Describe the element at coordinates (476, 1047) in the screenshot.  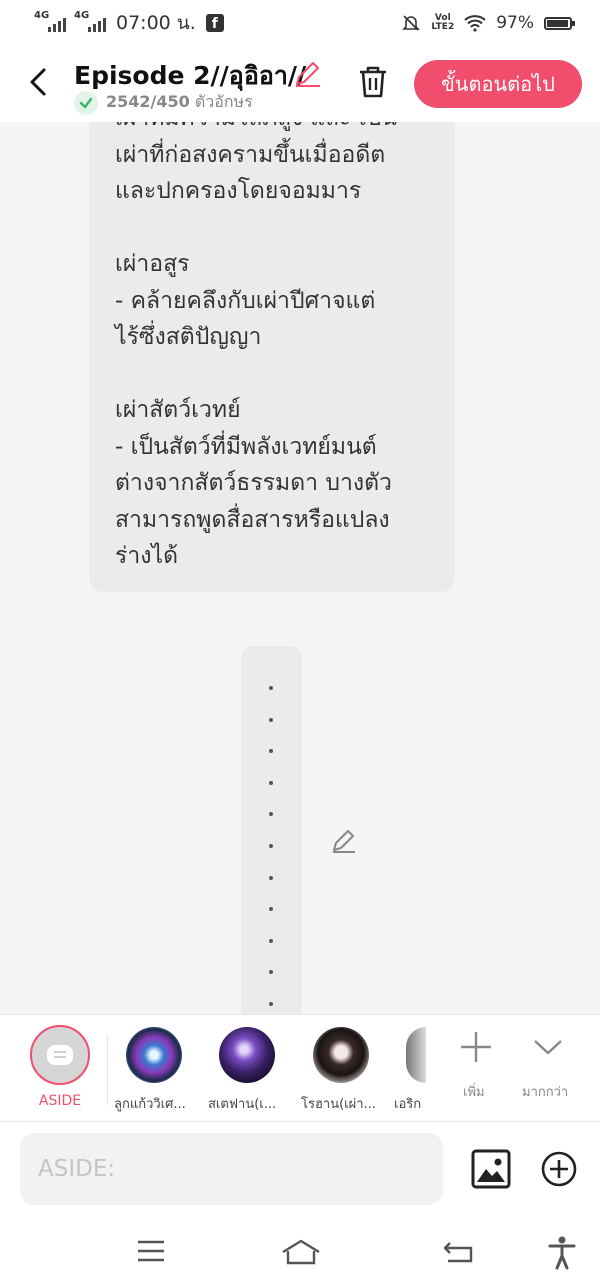
I see `plus-icon` at that location.